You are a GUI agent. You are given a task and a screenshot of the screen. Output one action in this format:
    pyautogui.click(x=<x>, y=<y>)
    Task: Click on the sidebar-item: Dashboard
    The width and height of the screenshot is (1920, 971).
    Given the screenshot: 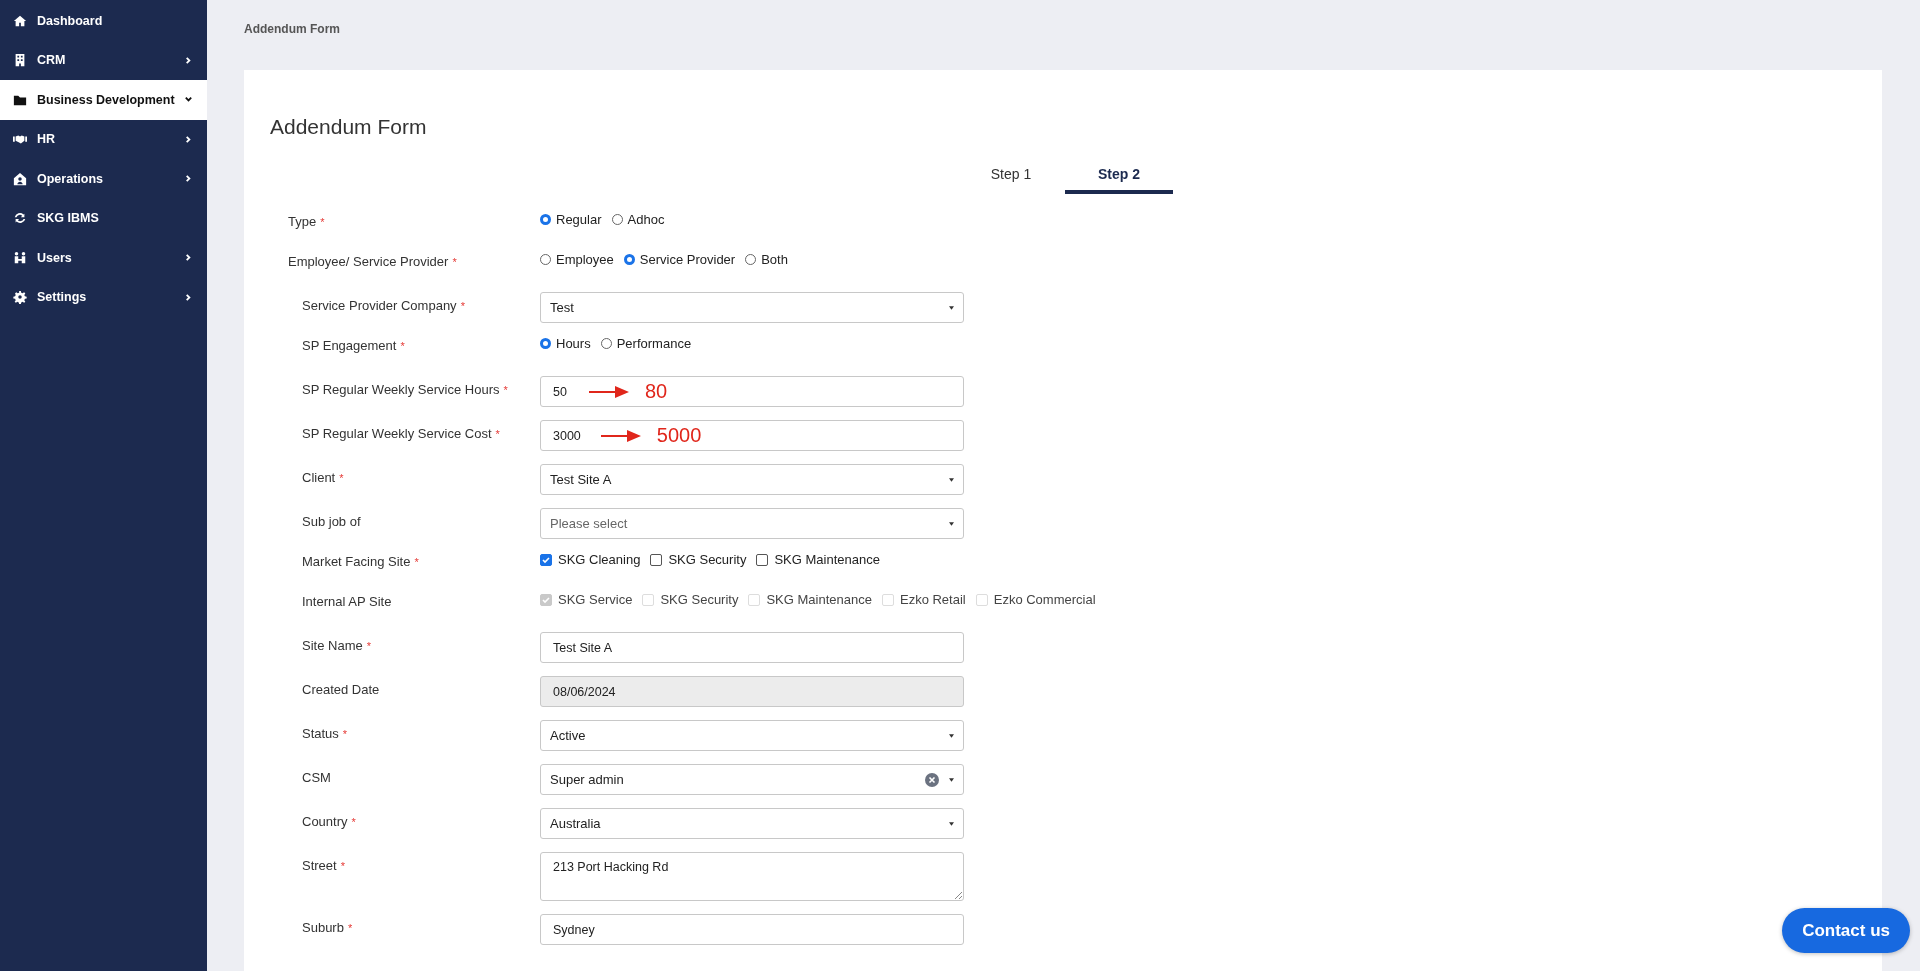 What is the action you would take?
    pyautogui.click(x=103, y=21)
    